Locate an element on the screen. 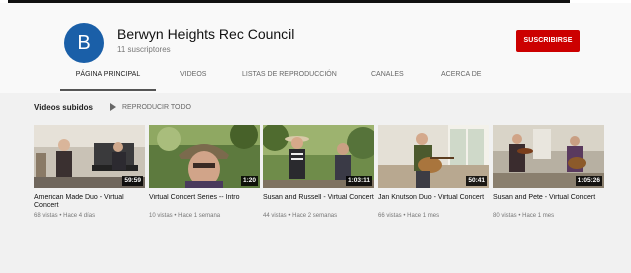 This screenshot has width=631, height=273. video-meta: 66 vistas • Hace 1 mes is located at coordinates (409, 216).